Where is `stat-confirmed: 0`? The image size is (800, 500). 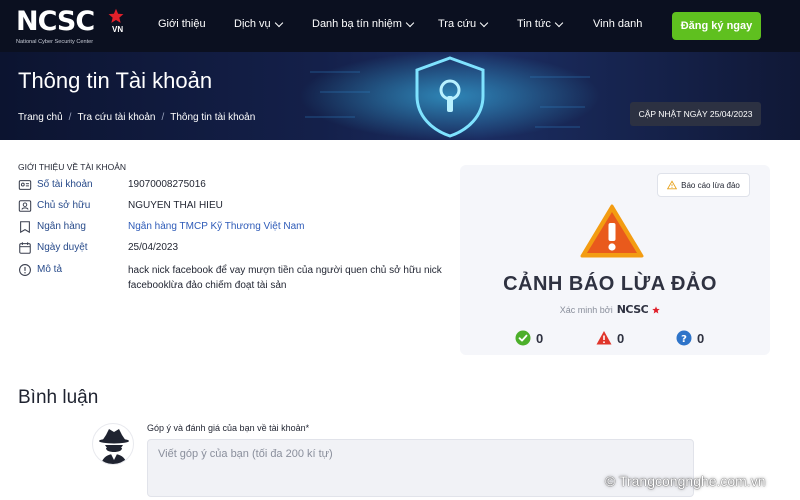
stat-confirmed: 0 is located at coordinates (529, 338).